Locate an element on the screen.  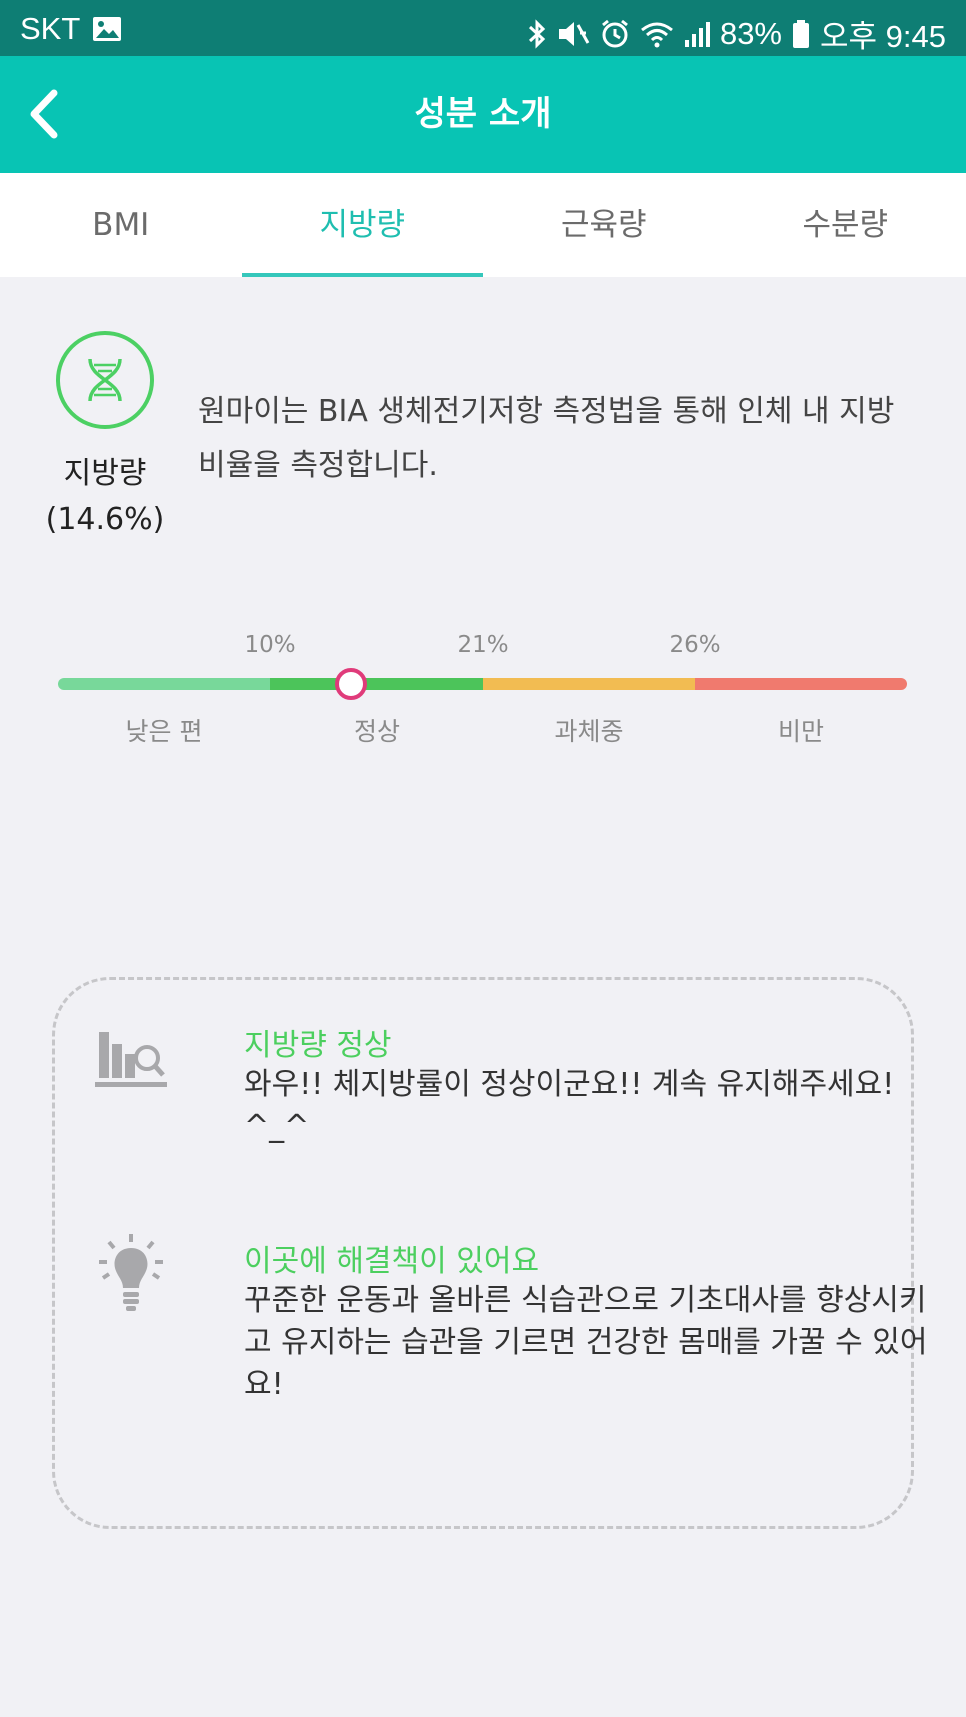
lightbulb-icon is located at coordinates (131, 1276).